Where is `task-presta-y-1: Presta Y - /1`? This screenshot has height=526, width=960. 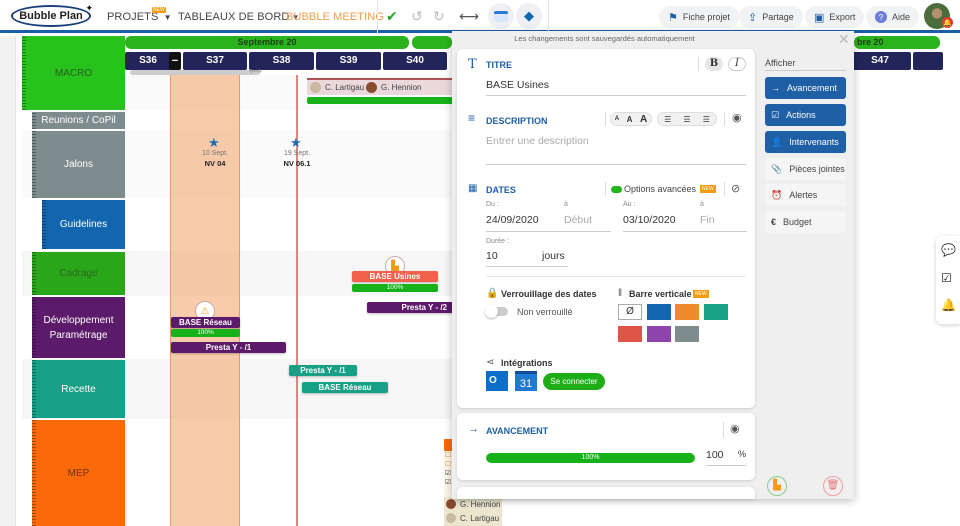 task-presta-y-1: Presta Y - /1 is located at coordinates (228, 347).